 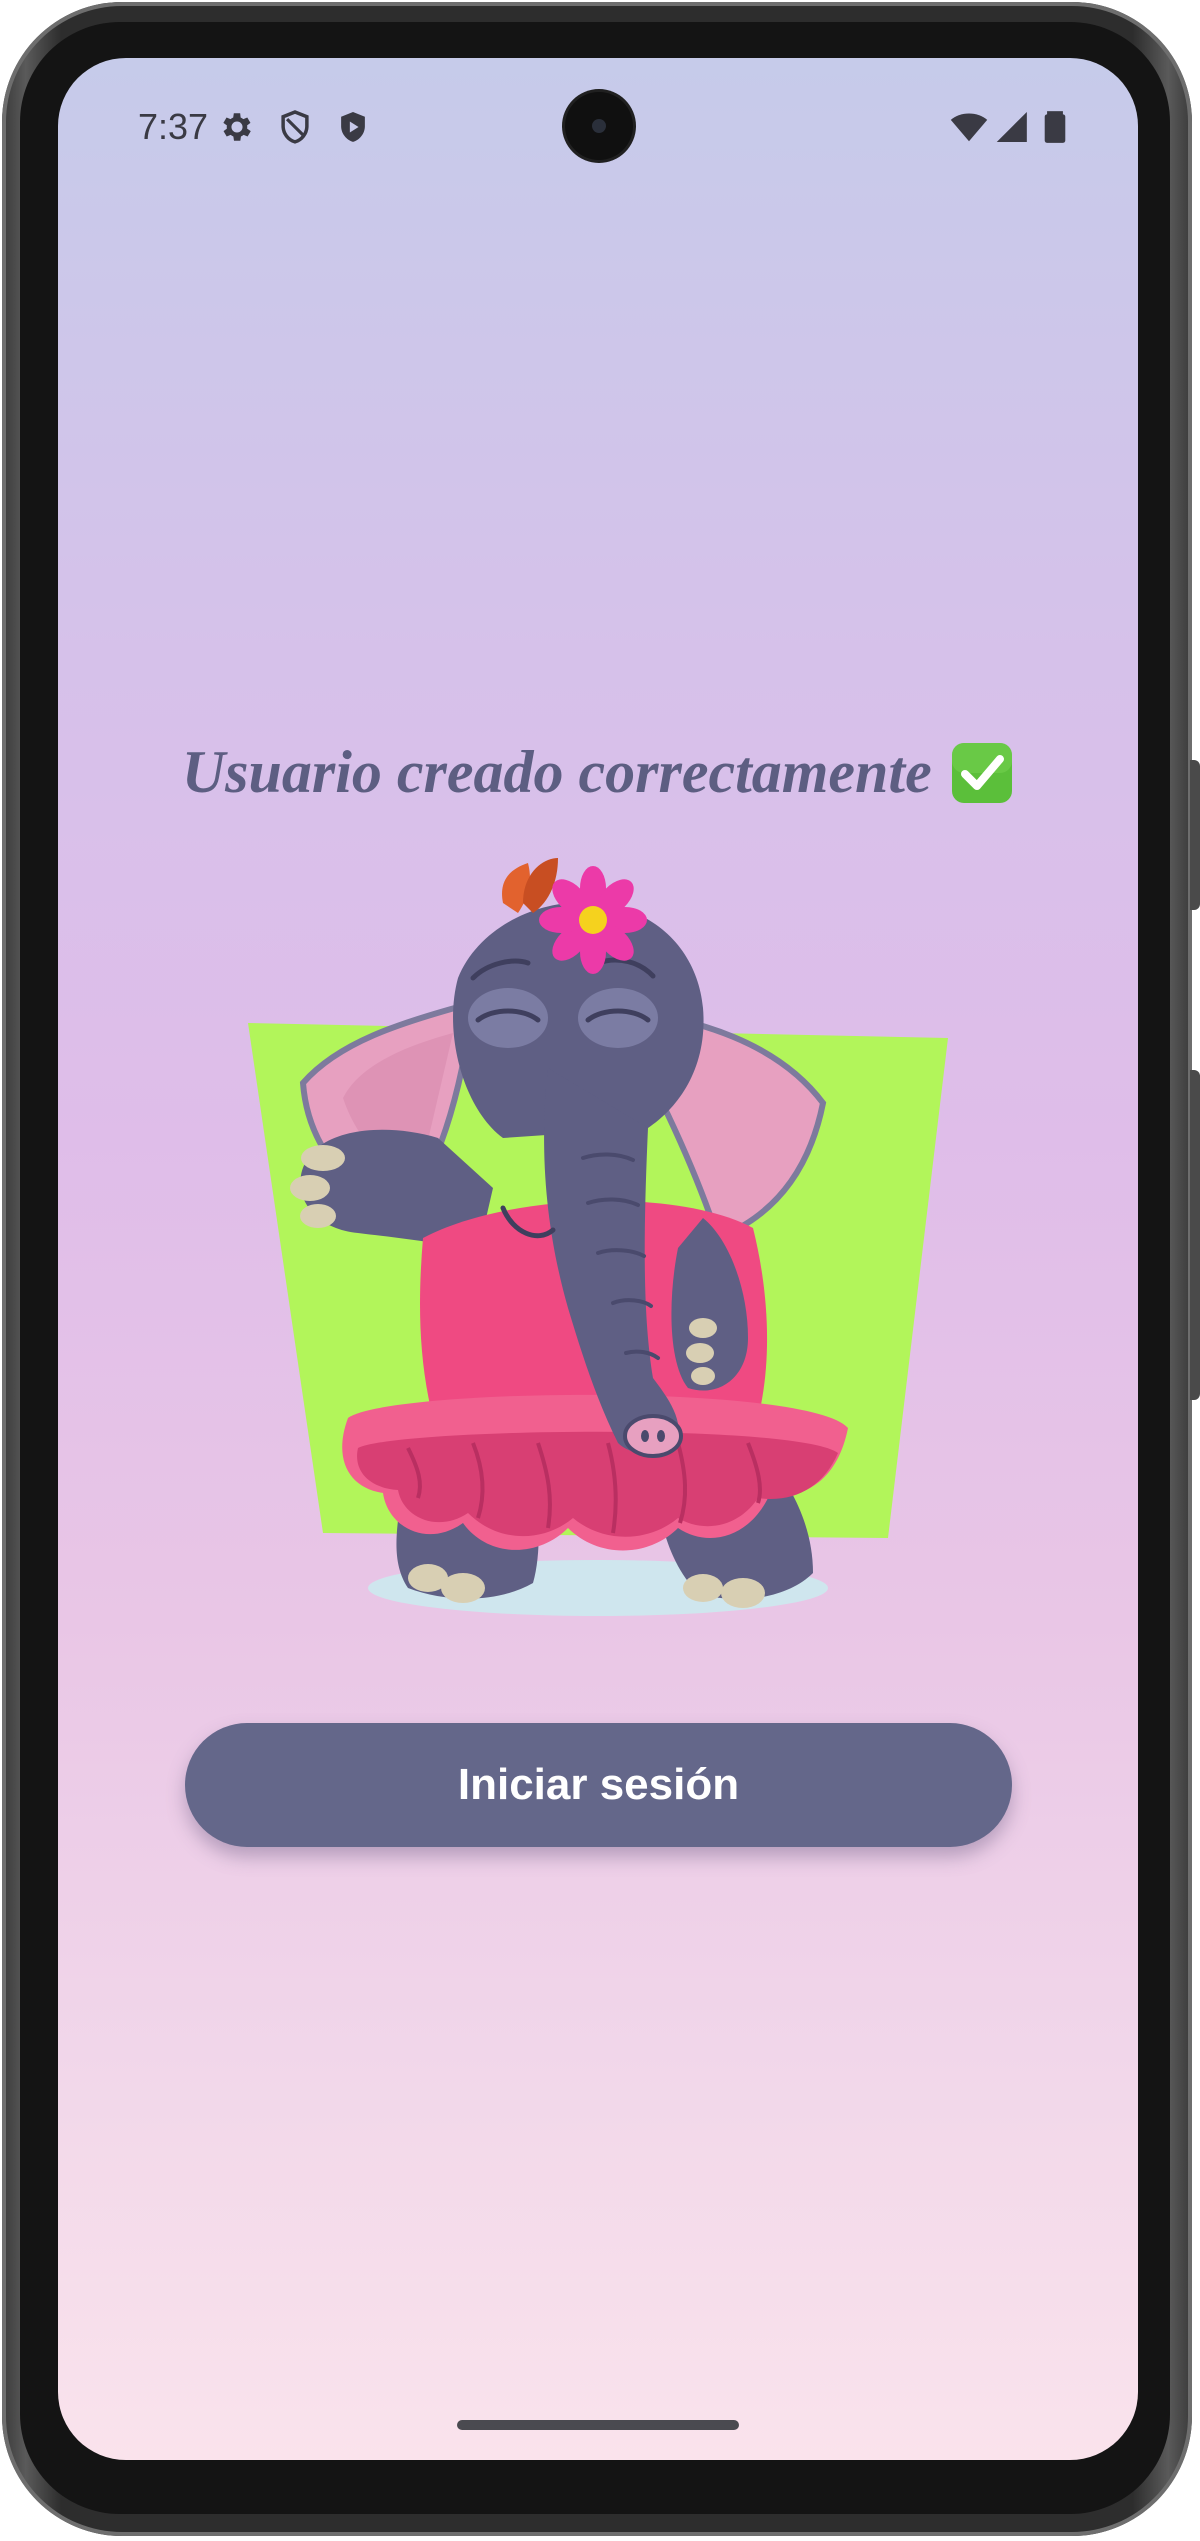 What do you see at coordinates (599, 126) in the screenshot?
I see `front-camera` at bounding box center [599, 126].